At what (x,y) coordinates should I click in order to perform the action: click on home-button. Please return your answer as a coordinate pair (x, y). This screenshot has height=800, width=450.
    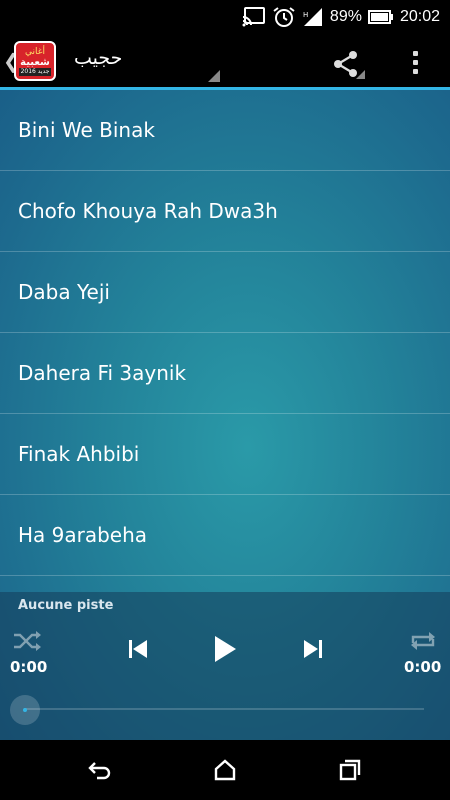
    Looking at the image, I should click on (225, 770).